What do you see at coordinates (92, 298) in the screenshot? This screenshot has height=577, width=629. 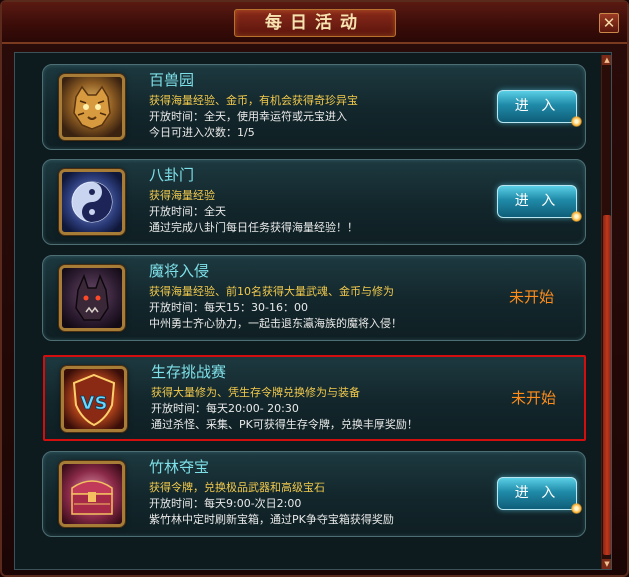 I see `demon-beast-icon` at bounding box center [92, 298].